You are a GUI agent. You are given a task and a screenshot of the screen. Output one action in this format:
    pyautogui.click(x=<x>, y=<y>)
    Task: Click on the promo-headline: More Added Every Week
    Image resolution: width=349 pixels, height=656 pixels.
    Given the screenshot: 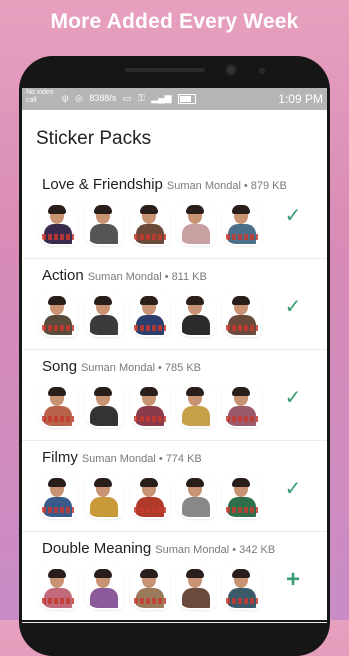 What is the action you would take?
    pyautogui.click(x=174, y=21)
    